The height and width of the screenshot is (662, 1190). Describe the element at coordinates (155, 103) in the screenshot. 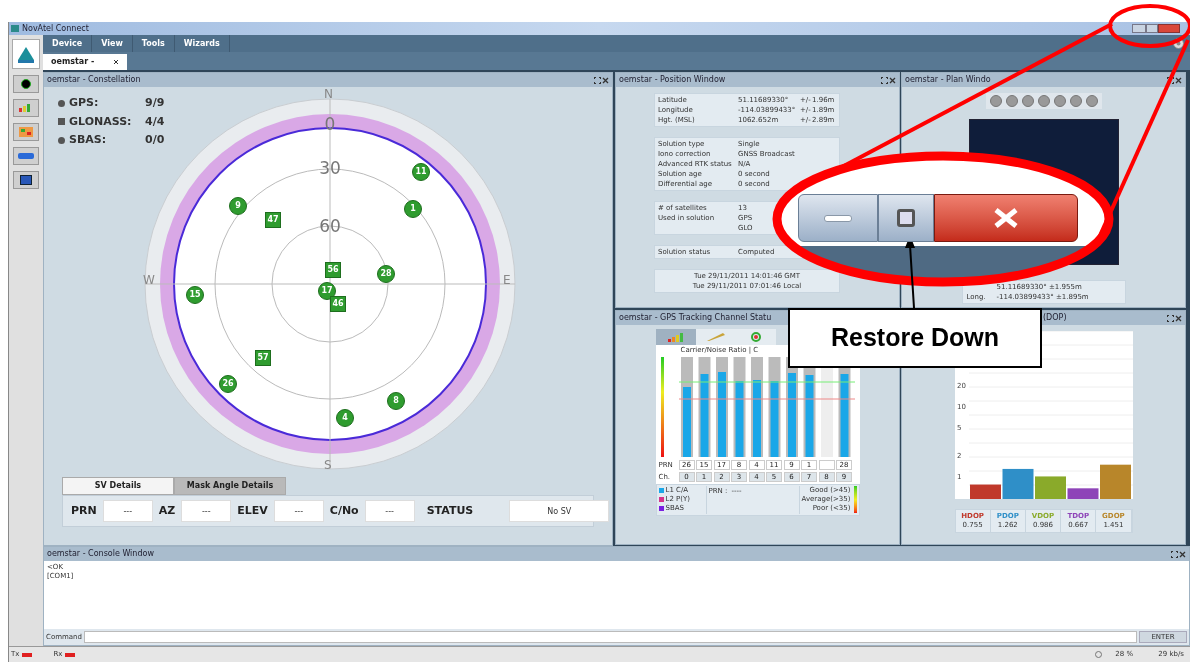

I see `legend-count: 9/9` at that location.